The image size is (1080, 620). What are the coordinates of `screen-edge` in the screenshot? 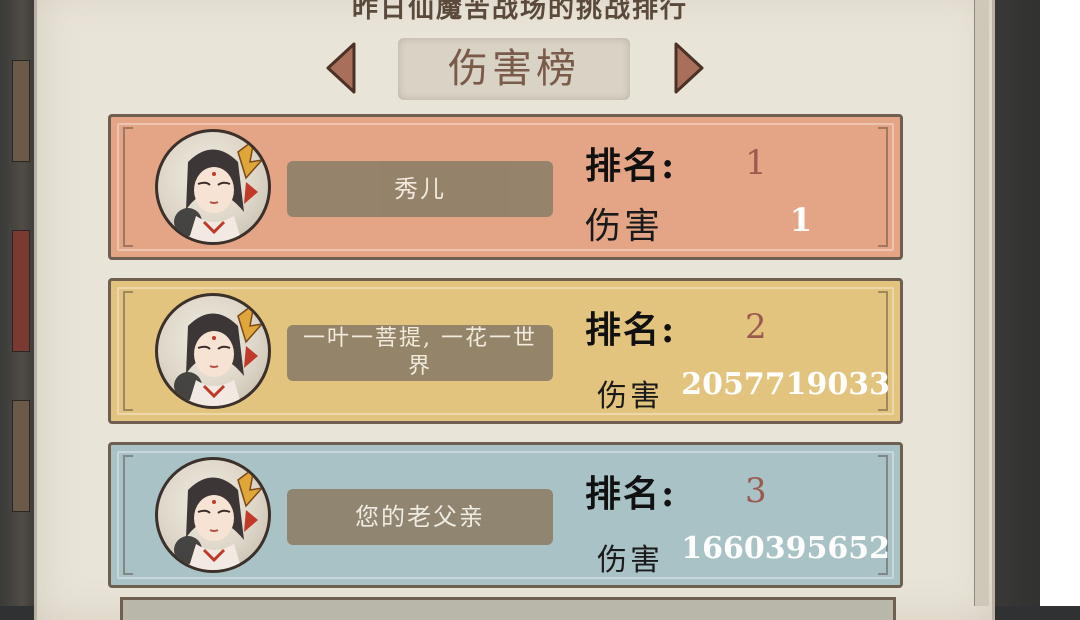 It's located at (1060, 303).